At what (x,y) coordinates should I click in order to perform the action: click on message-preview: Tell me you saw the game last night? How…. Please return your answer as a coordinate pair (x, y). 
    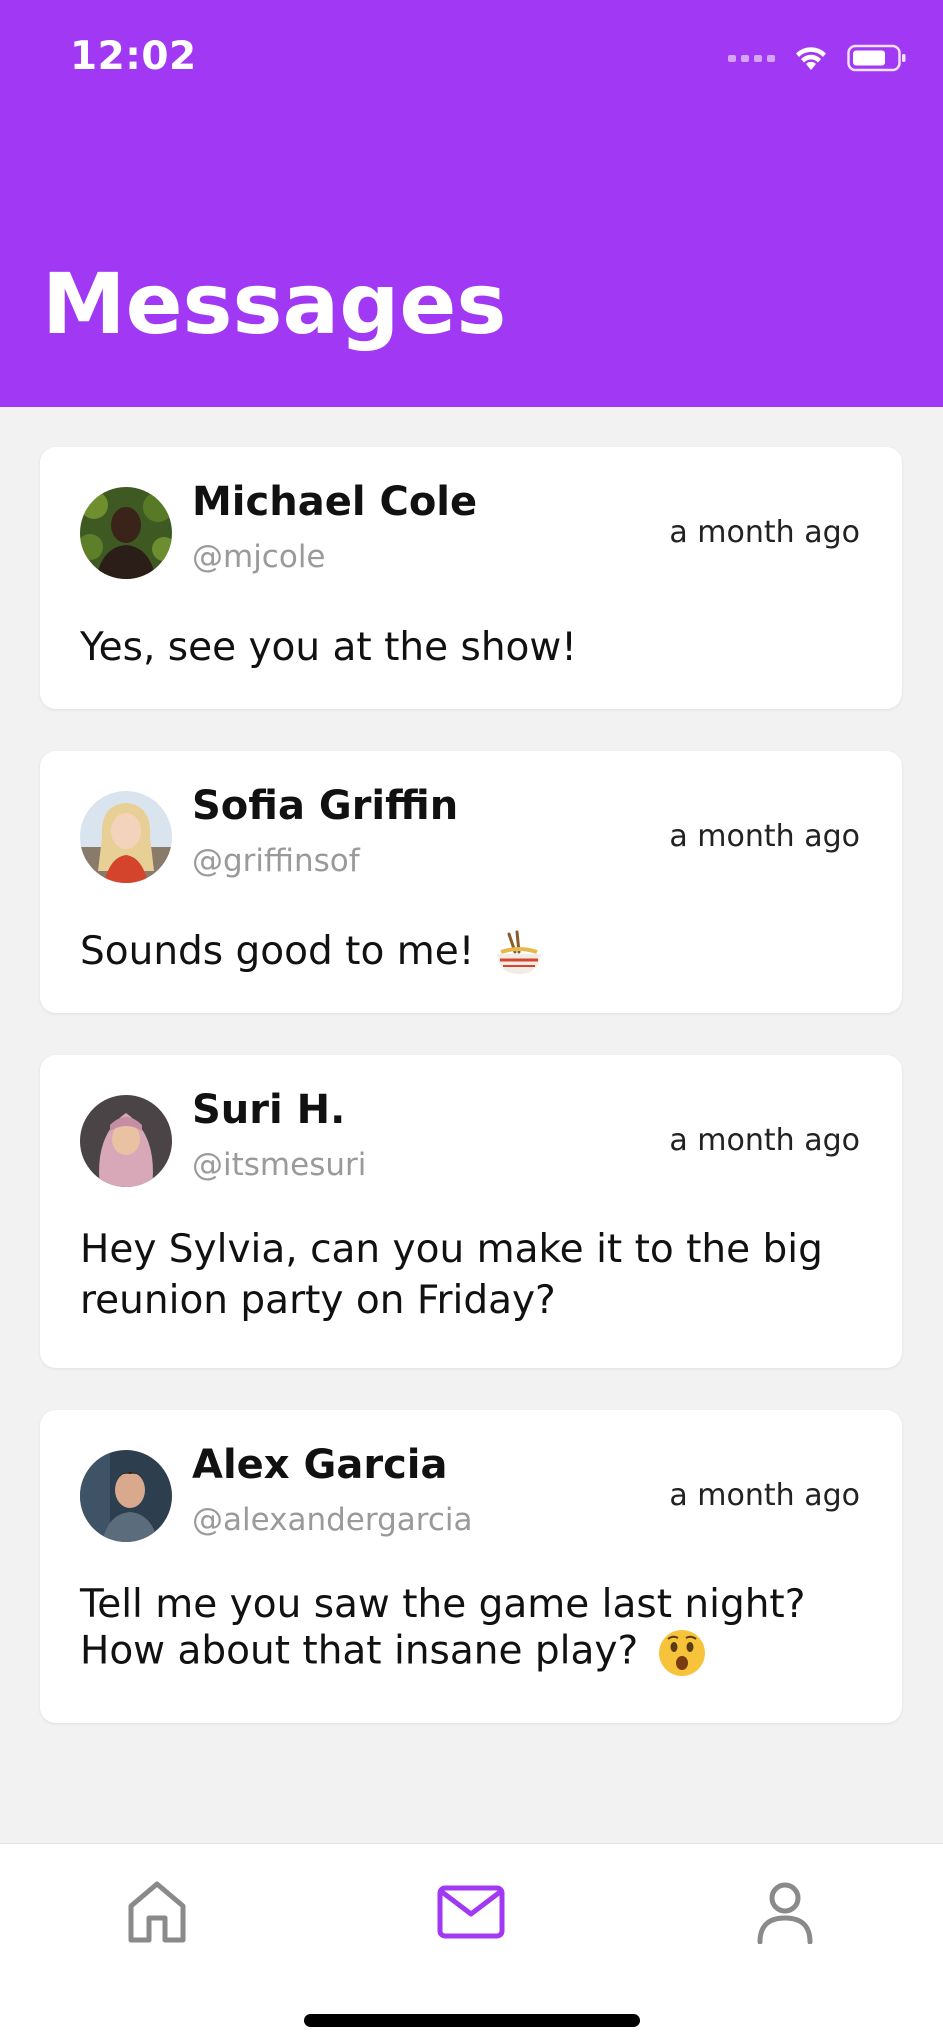
    Looking at the image, I should click on (471, 1630).